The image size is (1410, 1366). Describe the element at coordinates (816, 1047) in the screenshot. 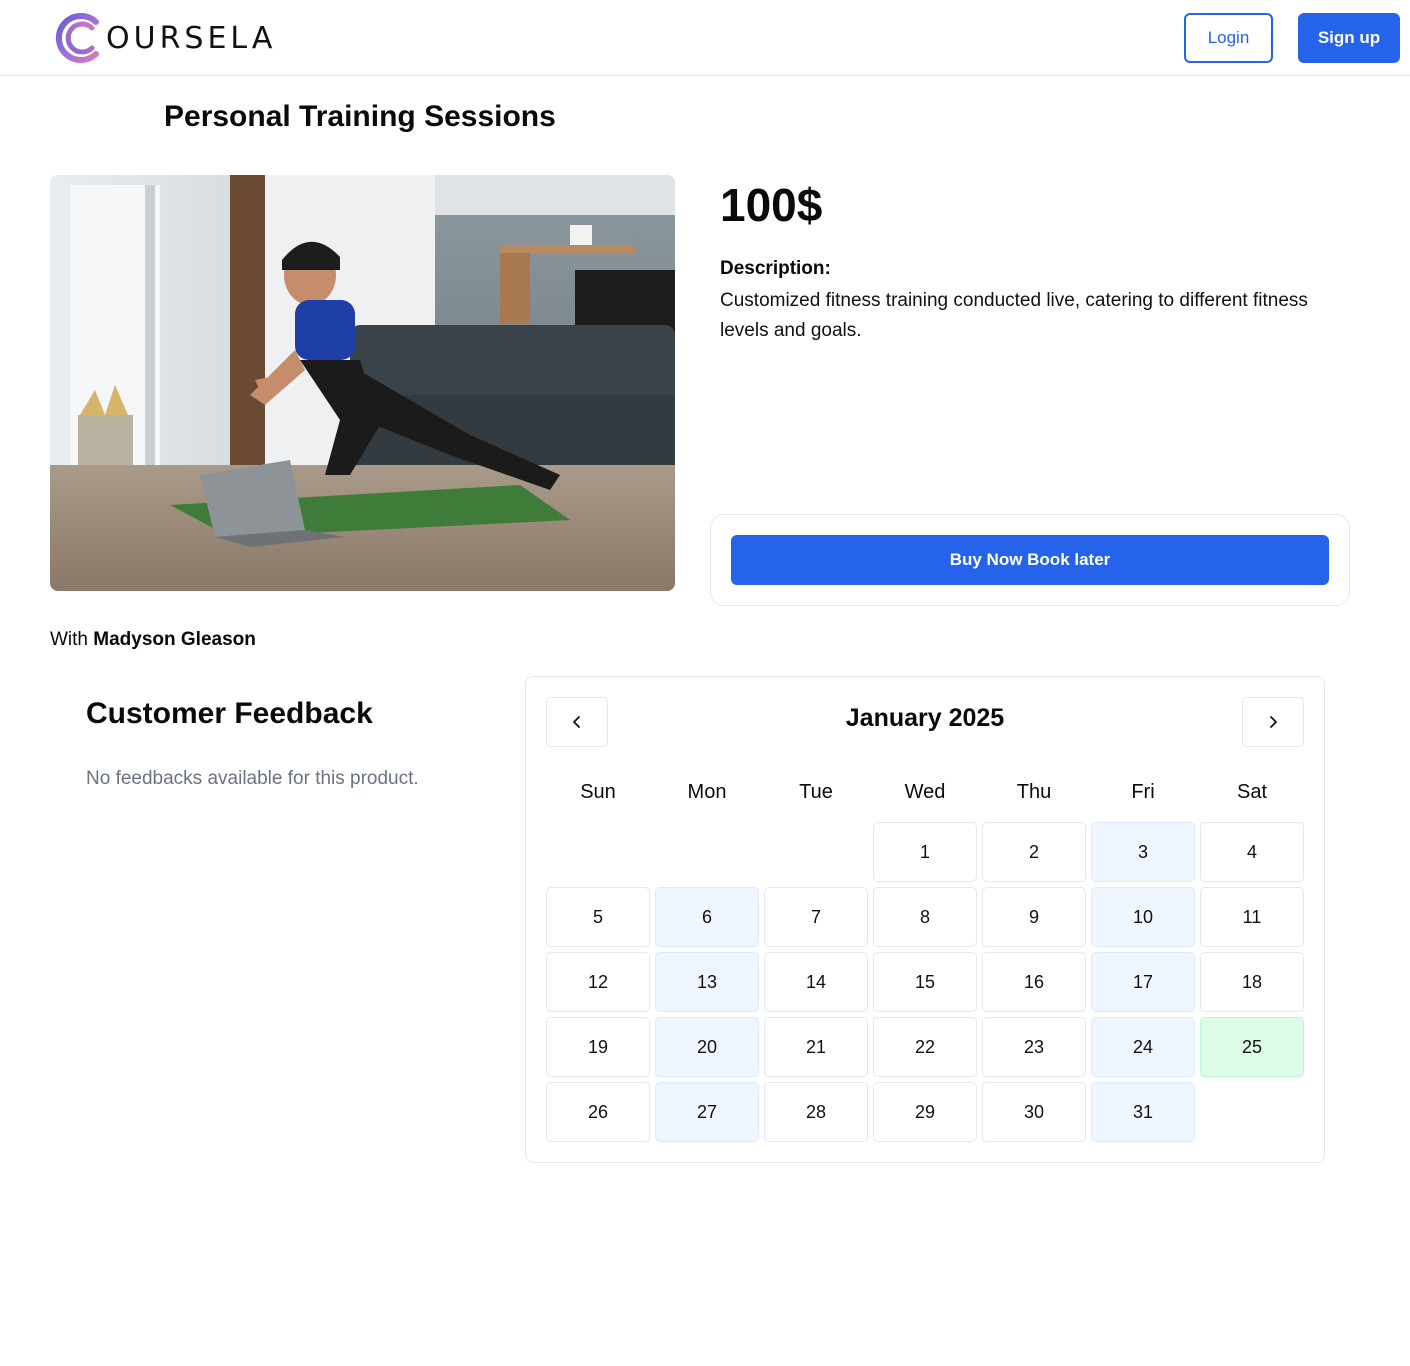

I see `calendar-day-21: 21` at that location.